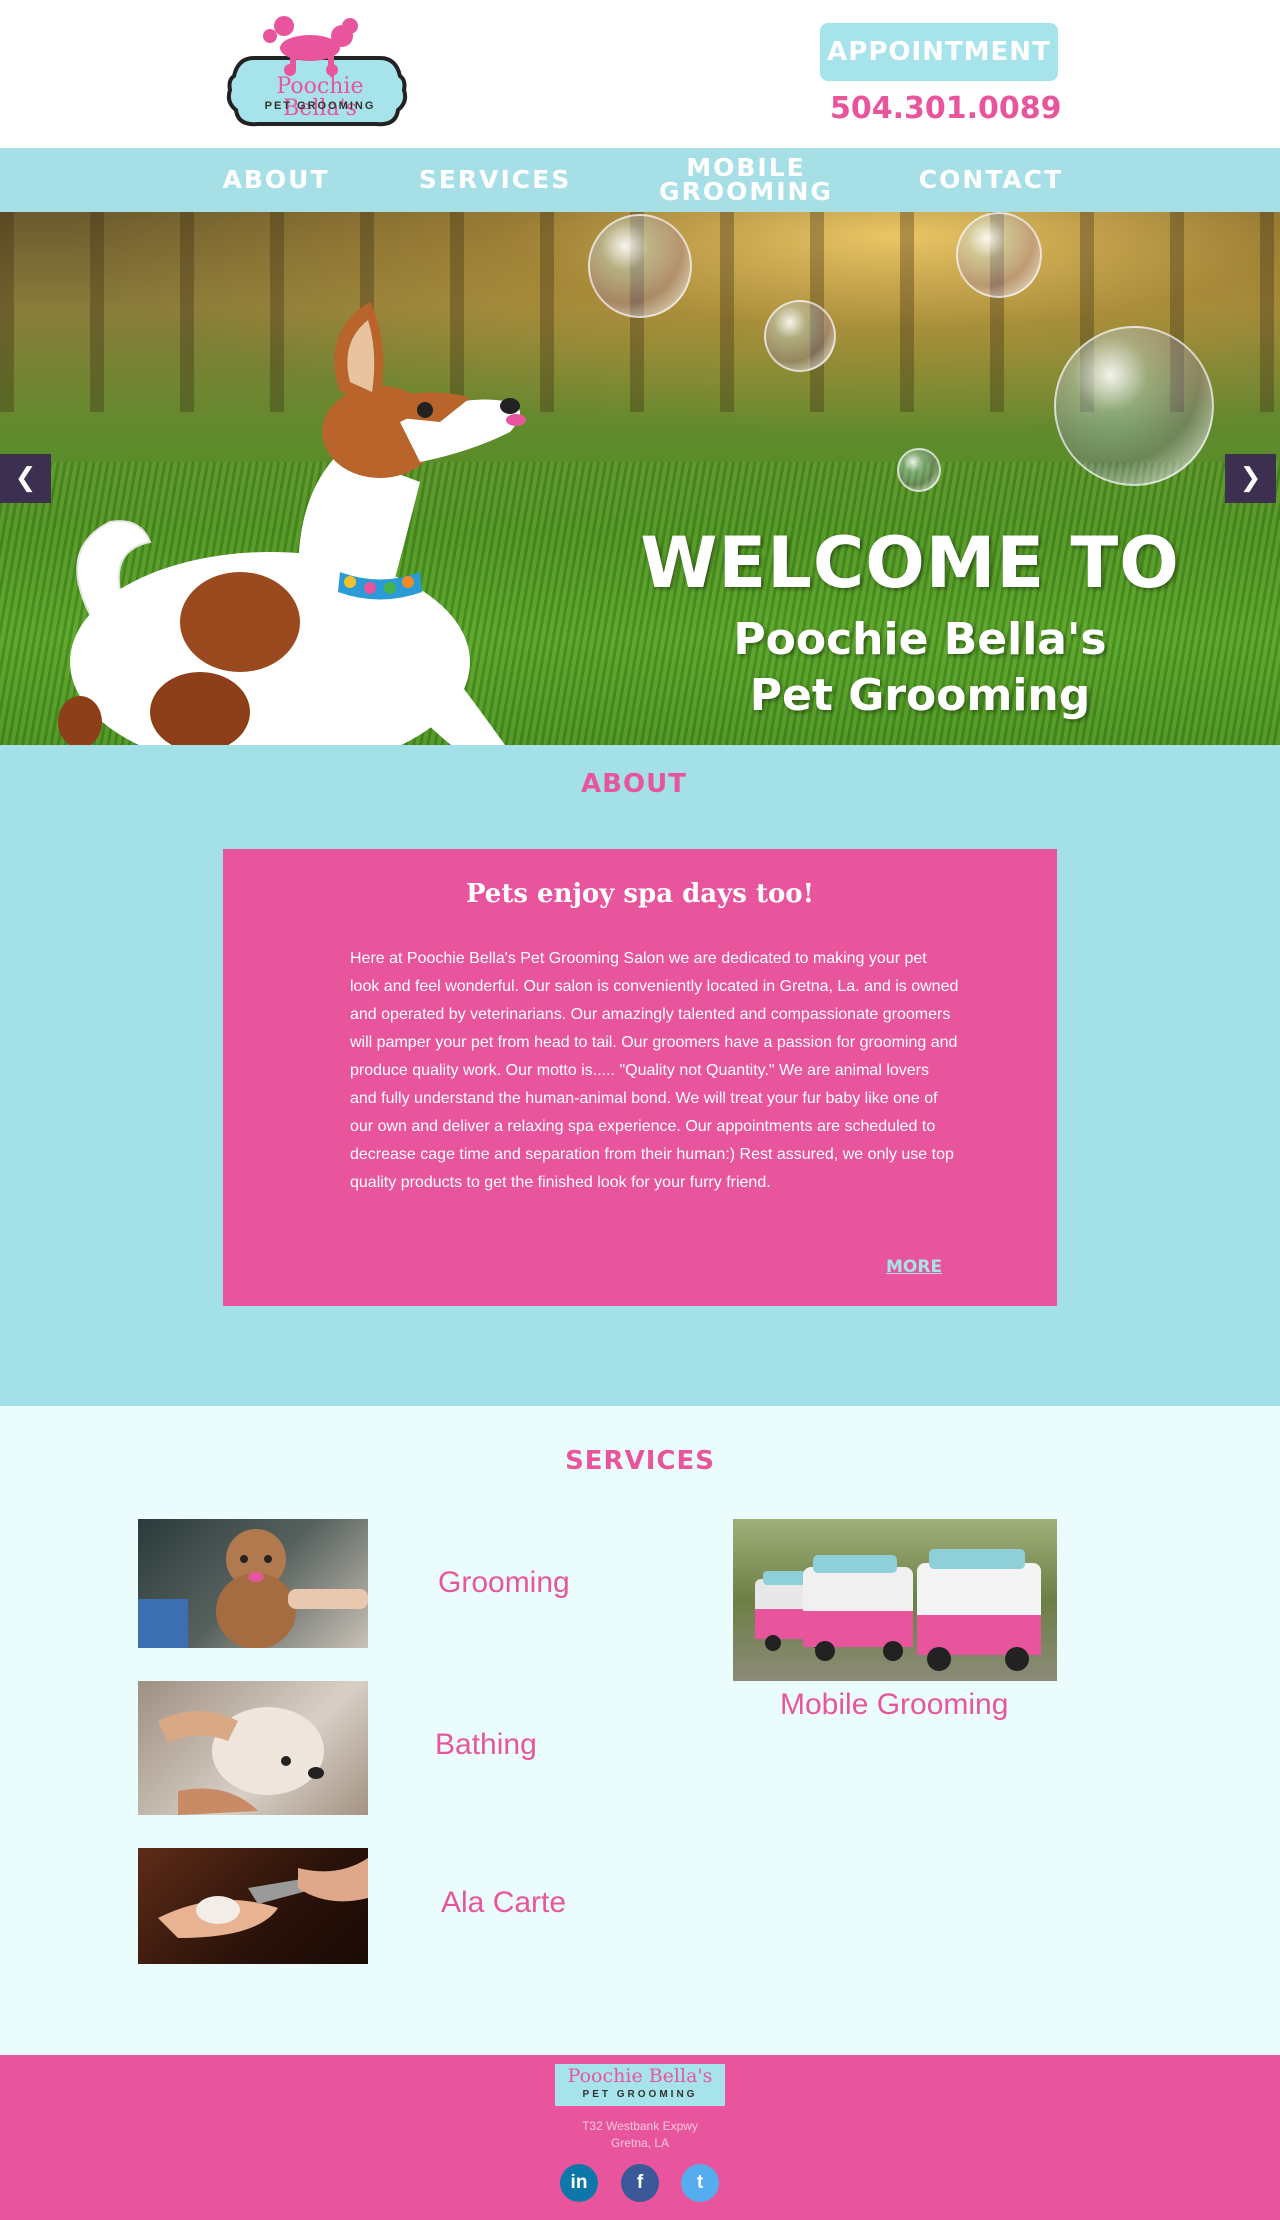  I want to click on more-link: MORE, so click(914, 1267).